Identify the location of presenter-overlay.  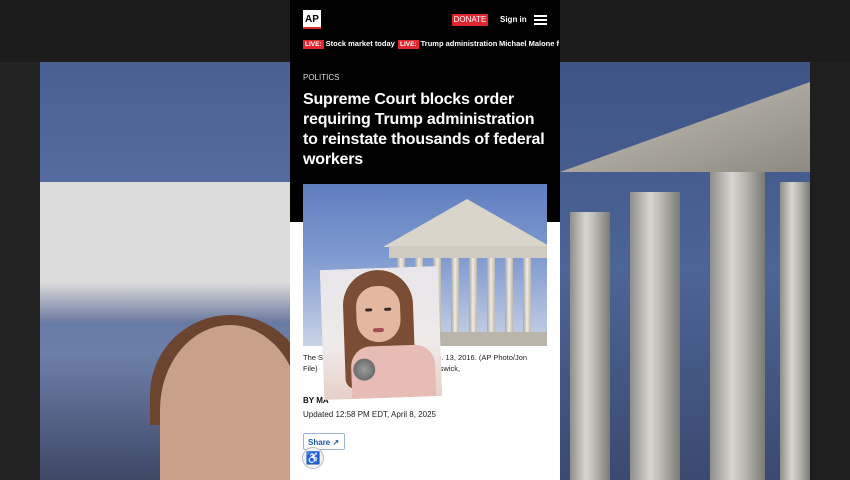
(381, 333).